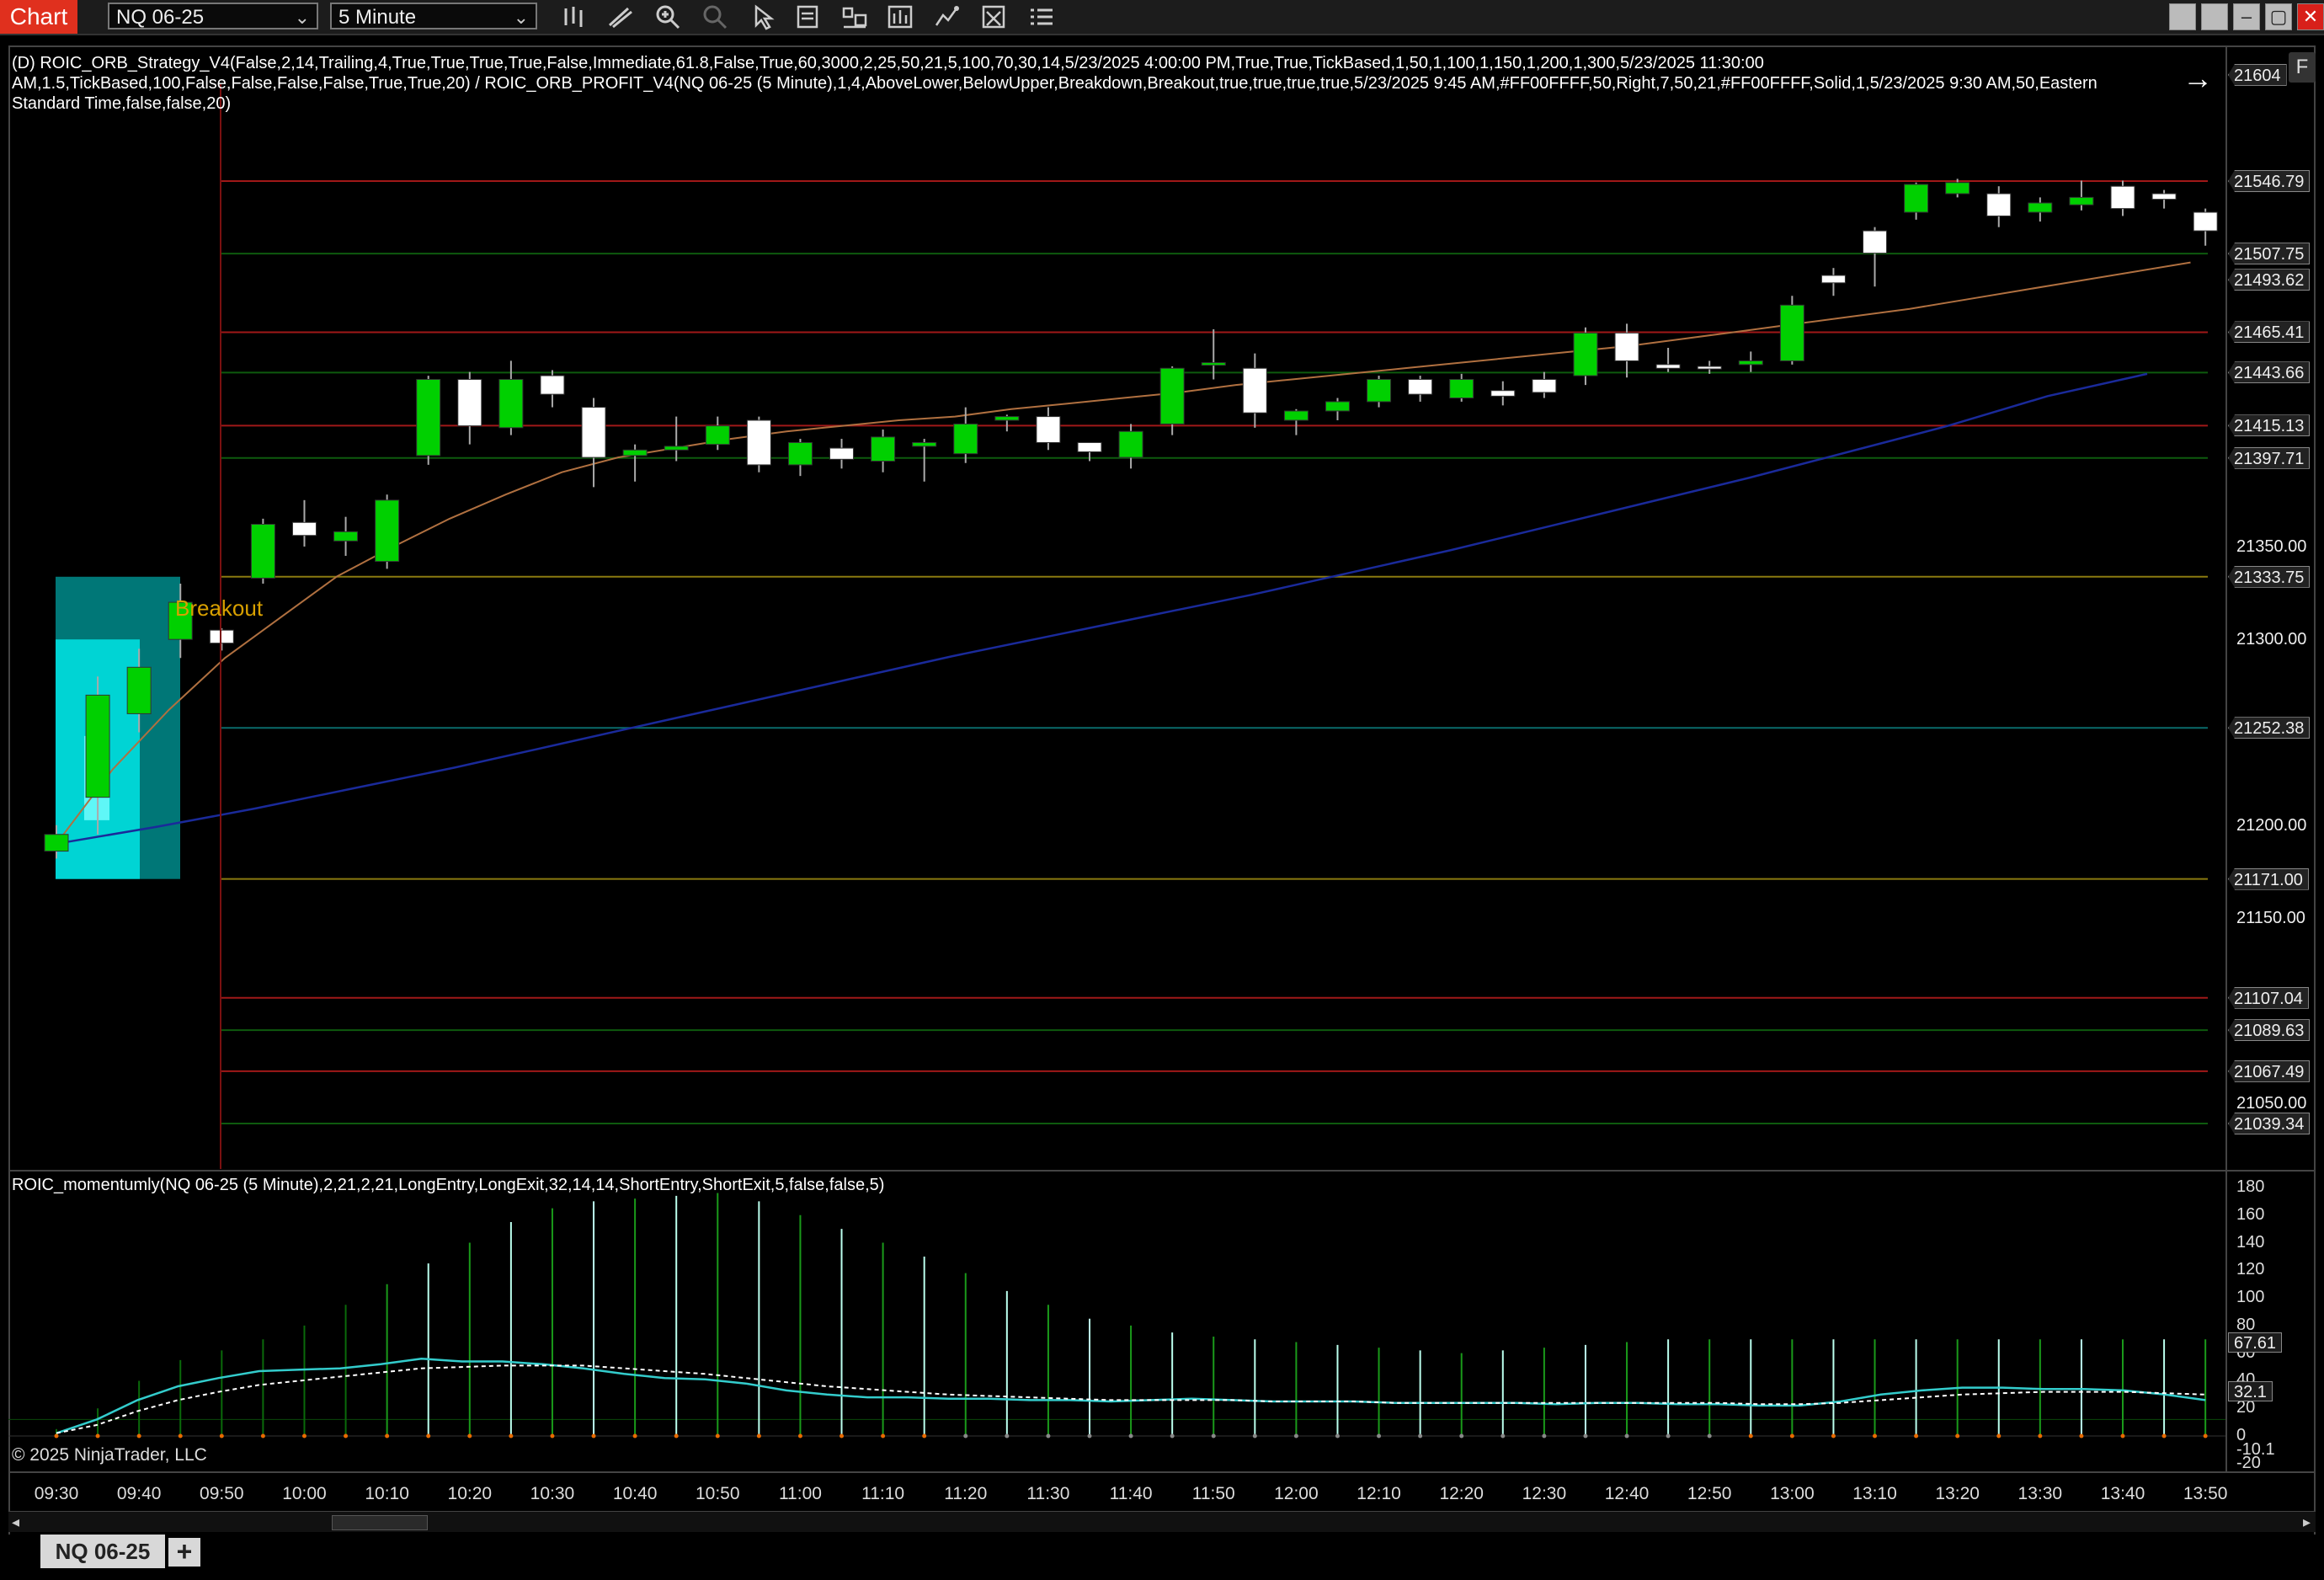 The width and height of the screenshot is (2324, 1580). Describe the element at coordinates (2268, 997) in the screenshot. I see `price-tag: 21107.04` at that location.